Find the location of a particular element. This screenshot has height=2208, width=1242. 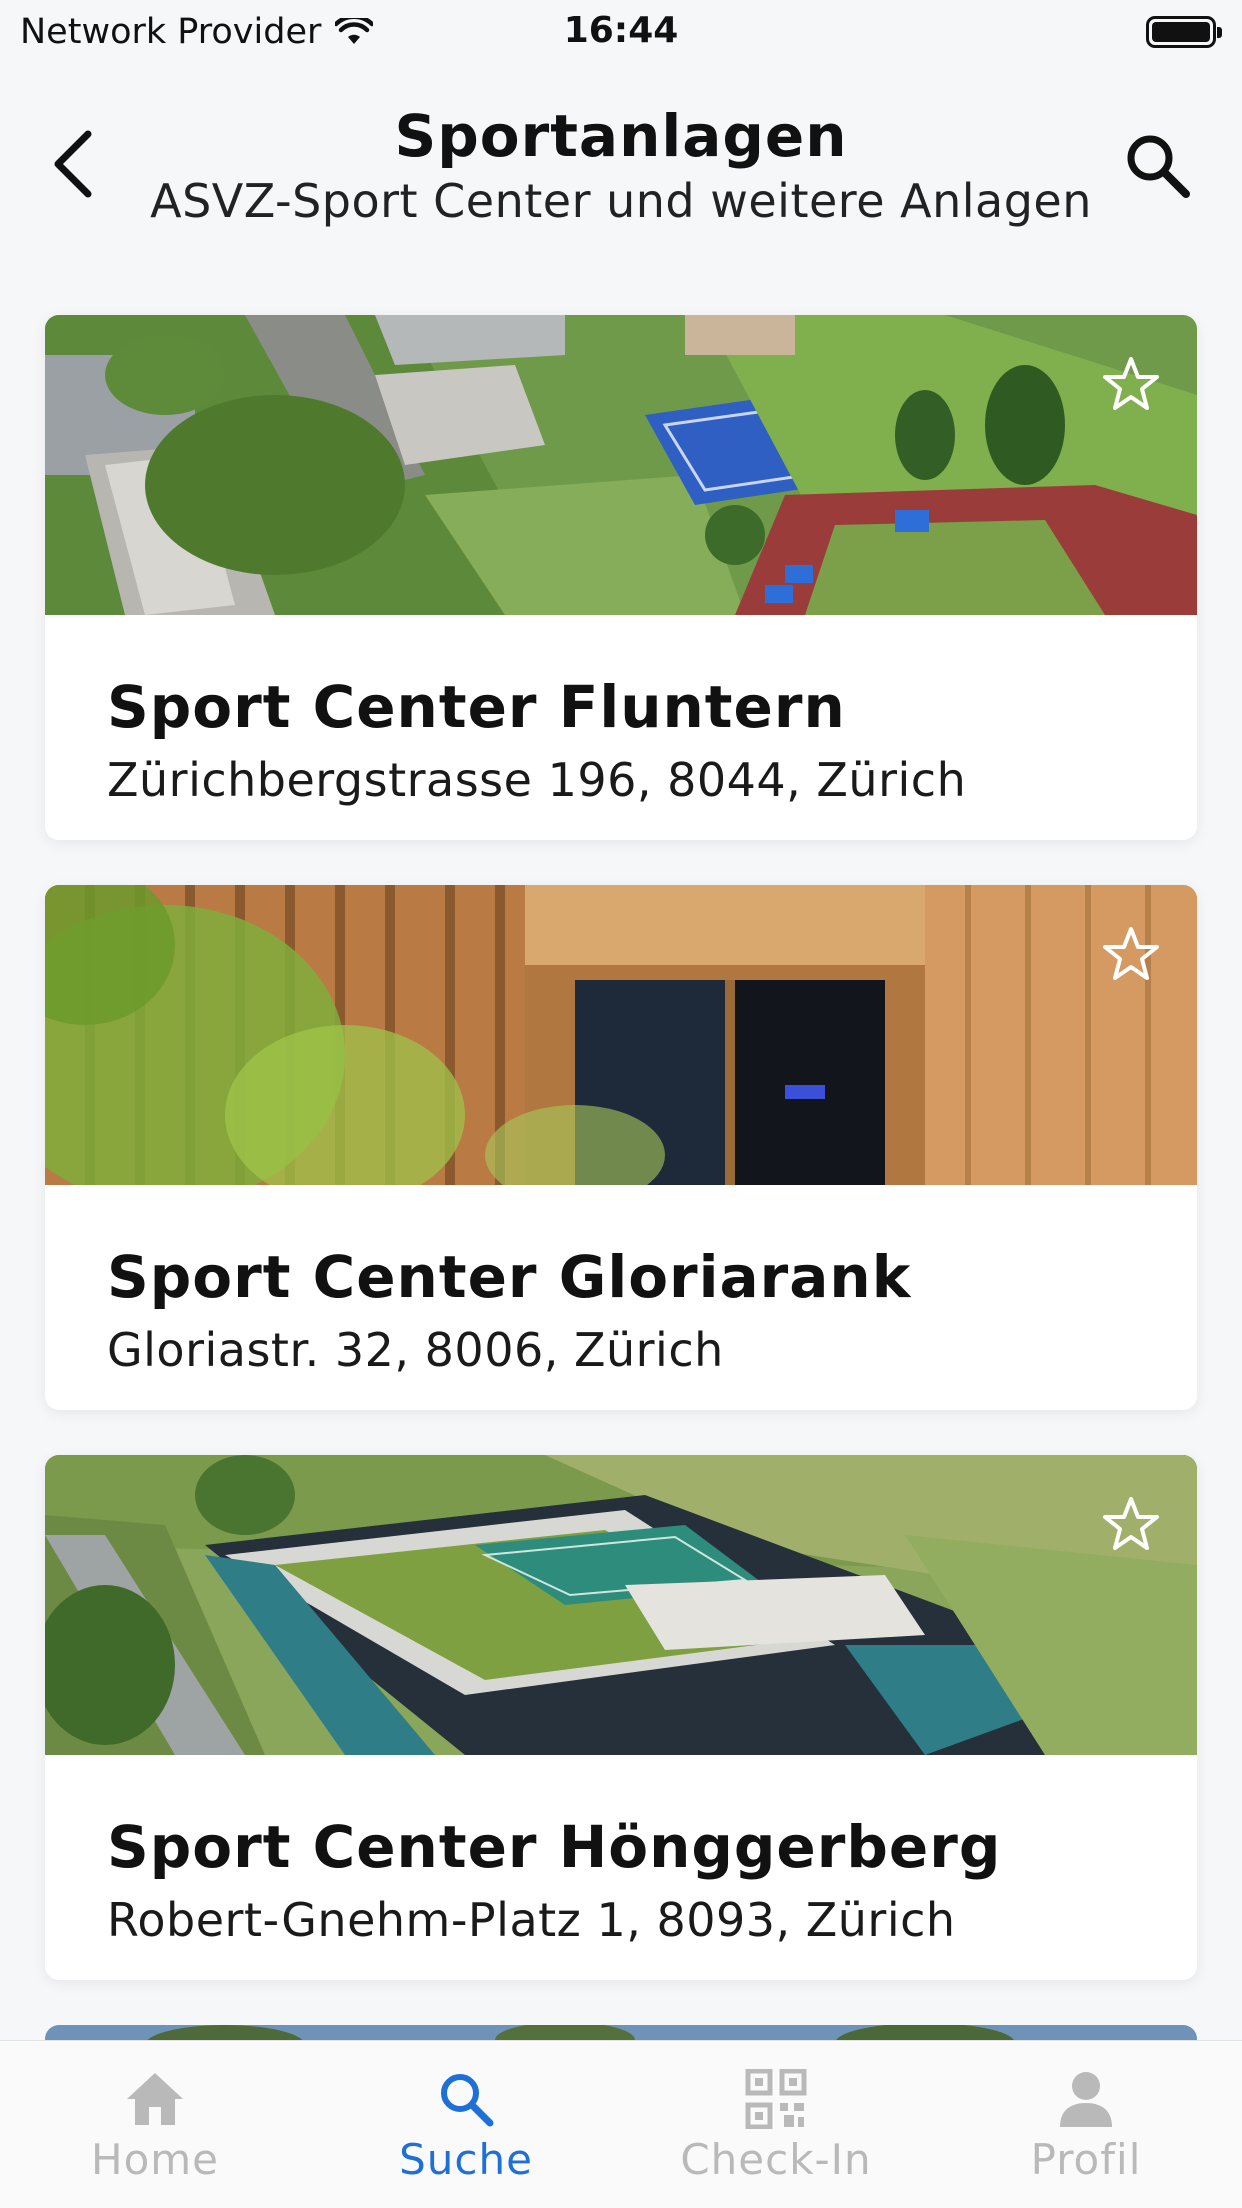

tab-label: Suche is located at coordinates (466, 2159).